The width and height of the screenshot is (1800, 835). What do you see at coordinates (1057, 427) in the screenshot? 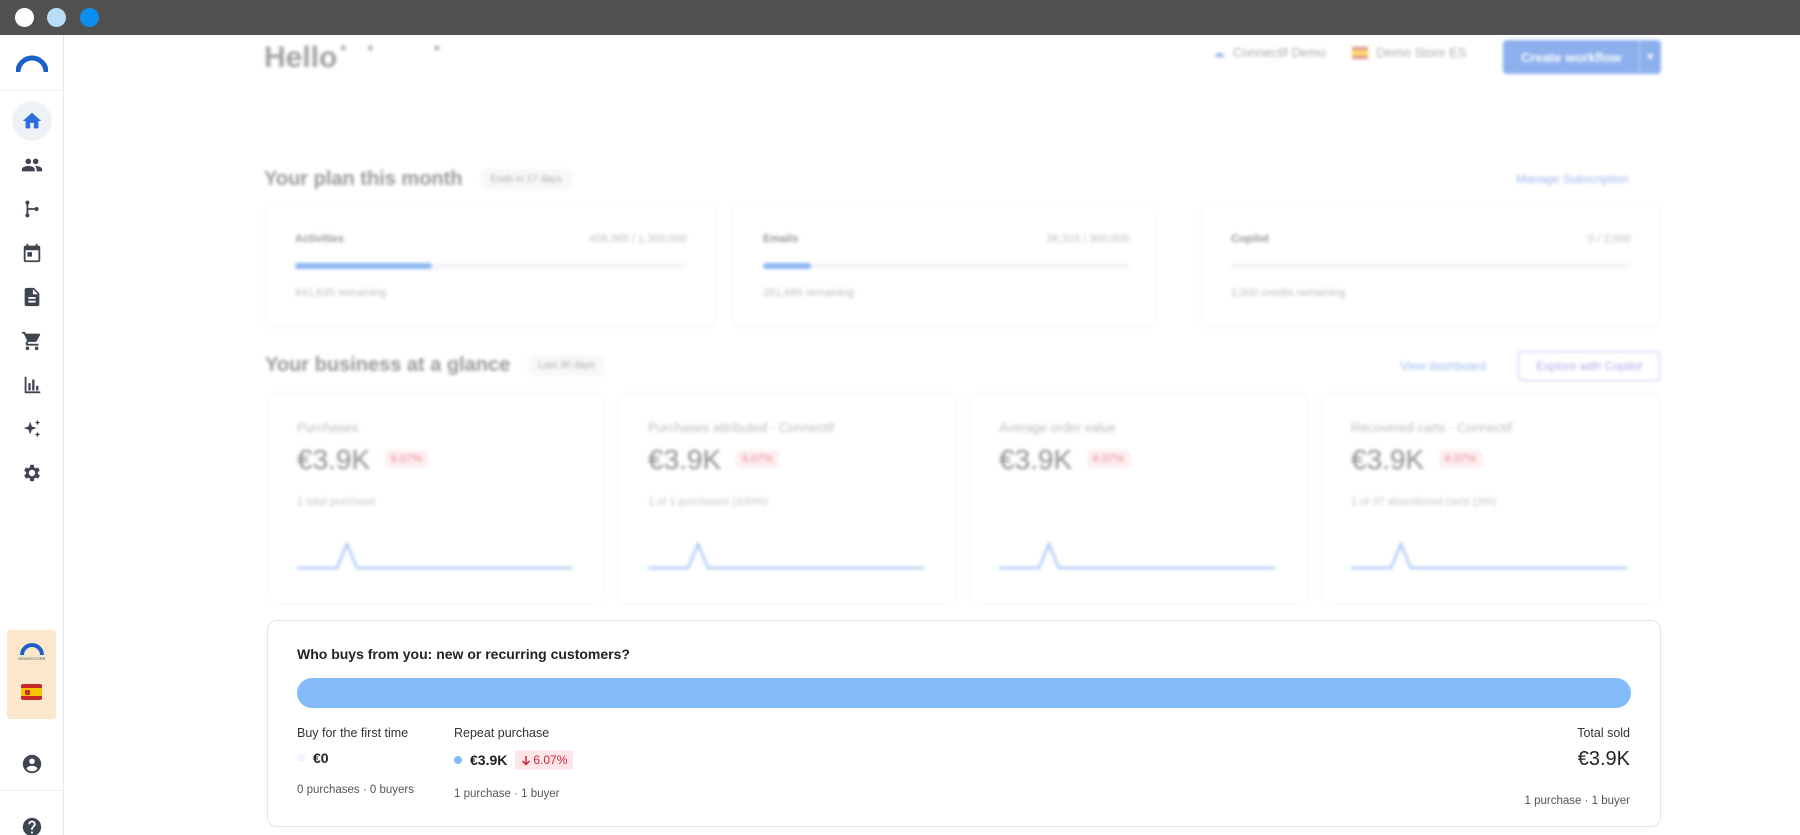
I see `kpi-title: Average order value` at bounding box center [1057, 427].